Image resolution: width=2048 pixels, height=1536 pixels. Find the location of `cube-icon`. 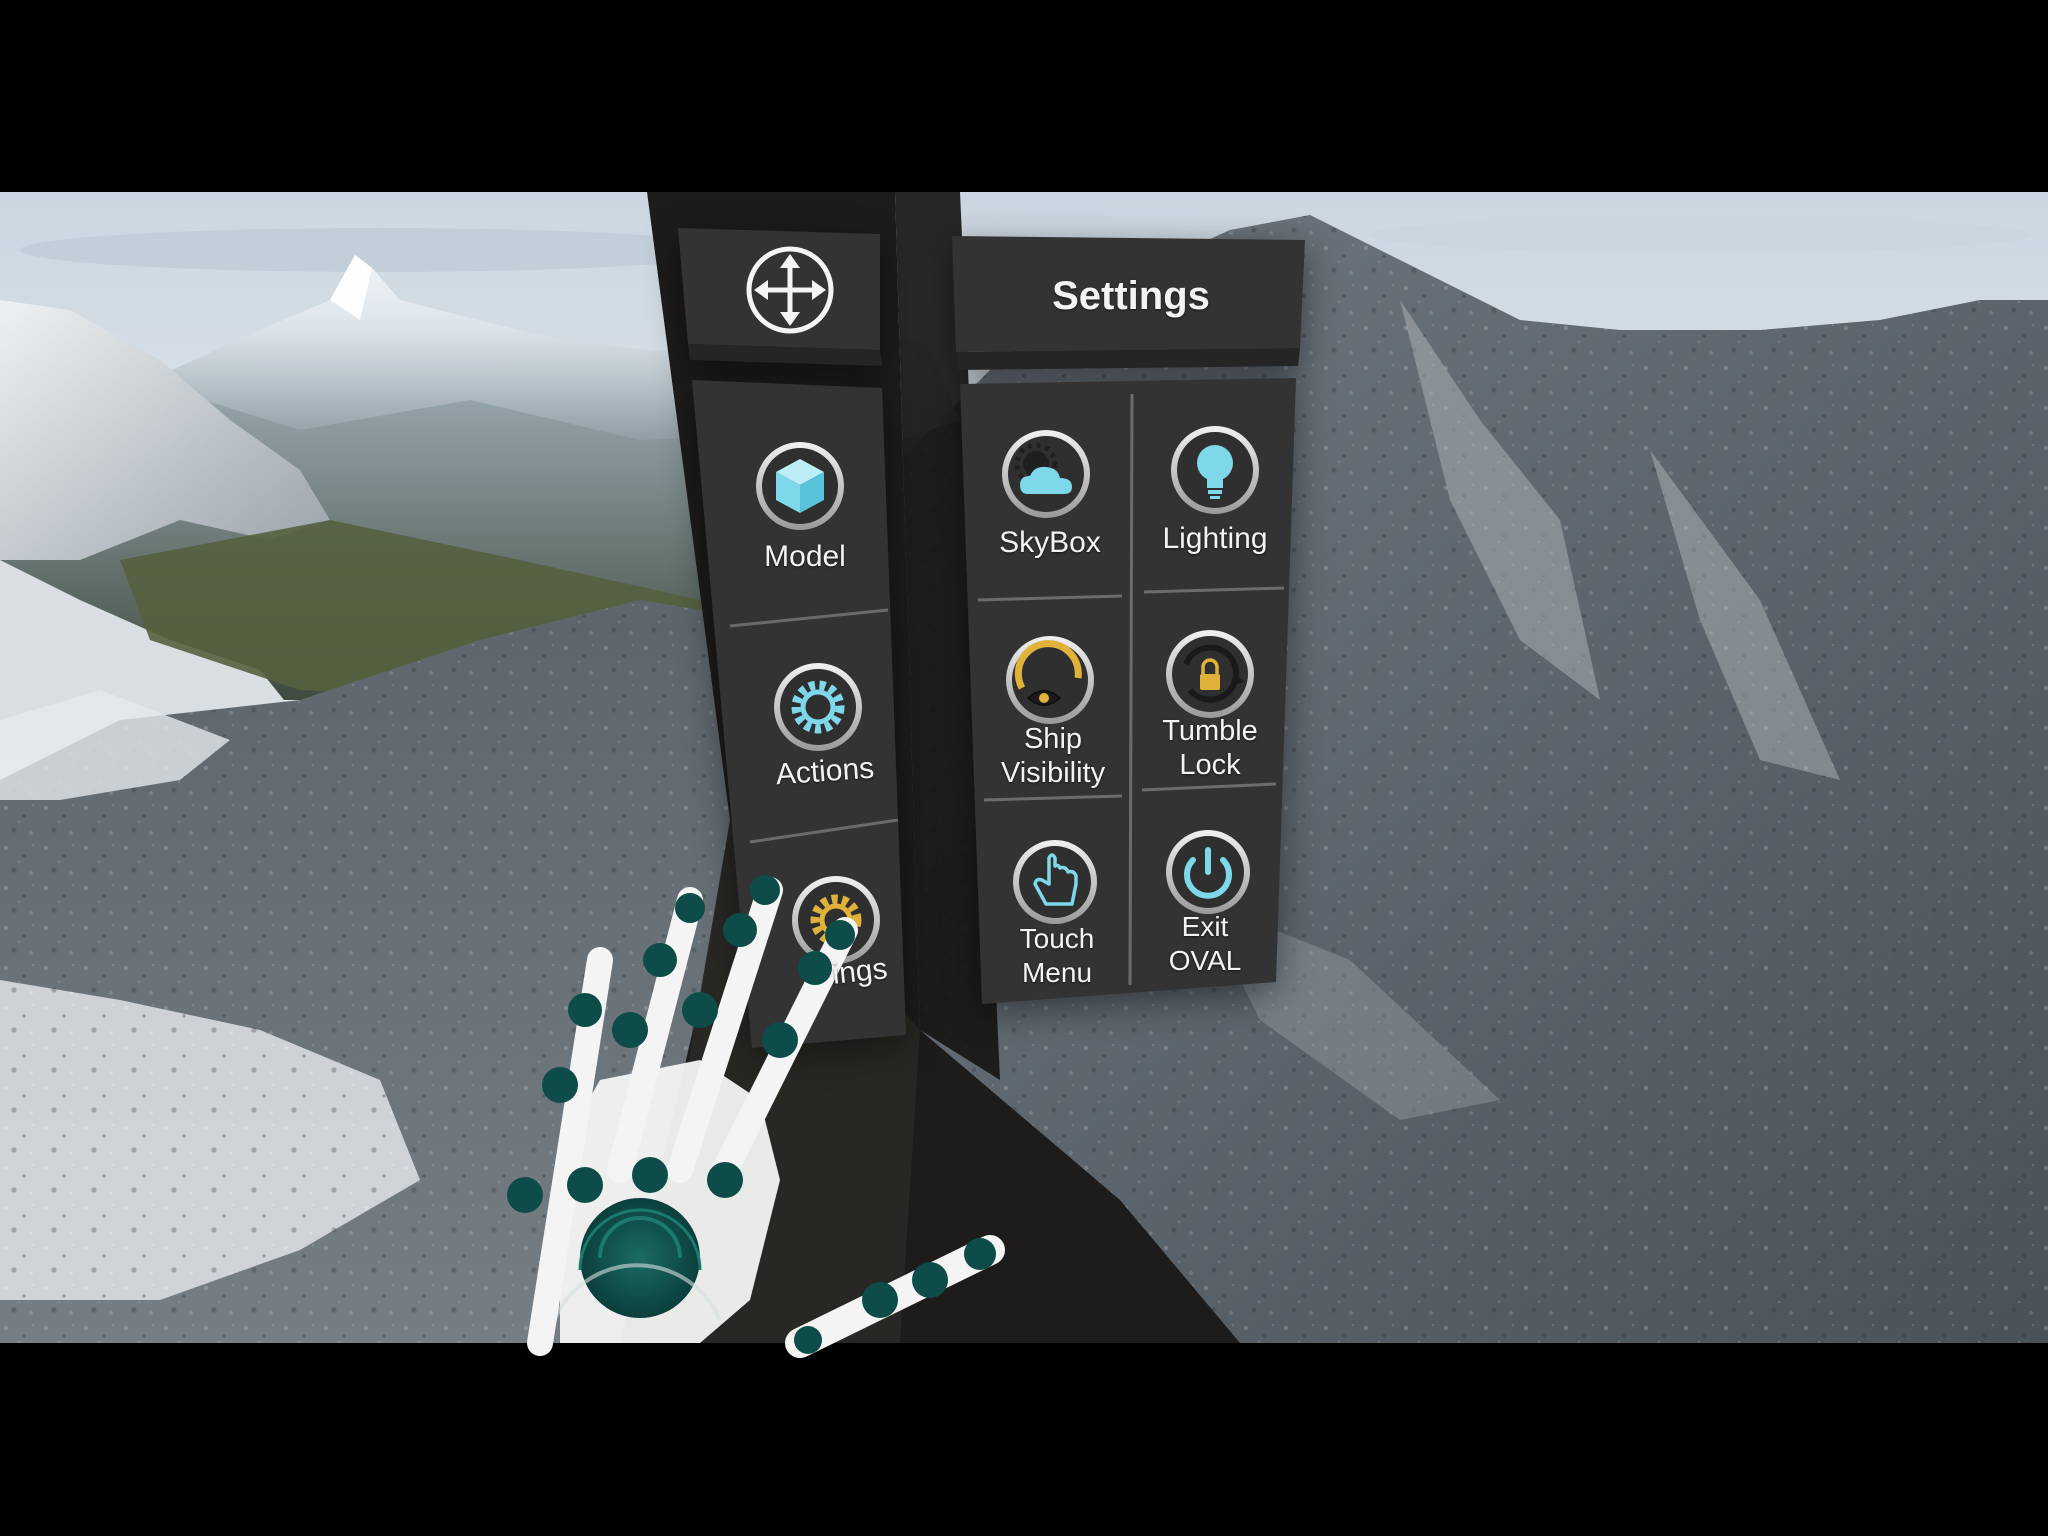

cube-icon is located at coordinates (800, 486).